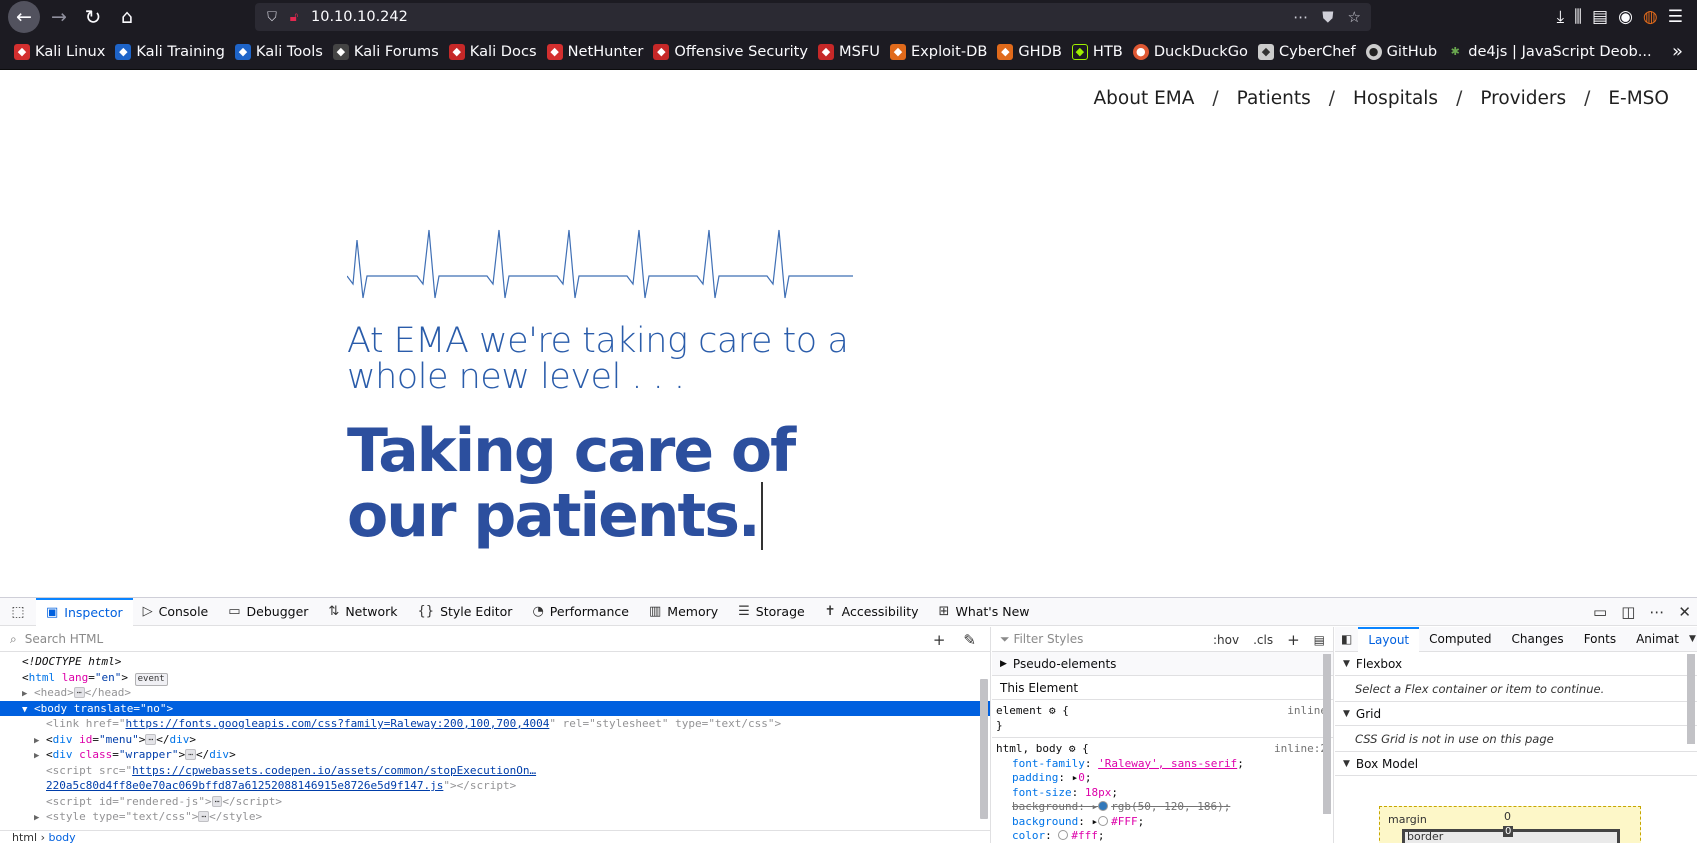 Image resolution: width=1697 pixels, height=843 pixels. What do you see at coordinates (1600, 639) in the screenshot?
I see `tab-fonts: Fonts` at bounding box center [1600, 639].